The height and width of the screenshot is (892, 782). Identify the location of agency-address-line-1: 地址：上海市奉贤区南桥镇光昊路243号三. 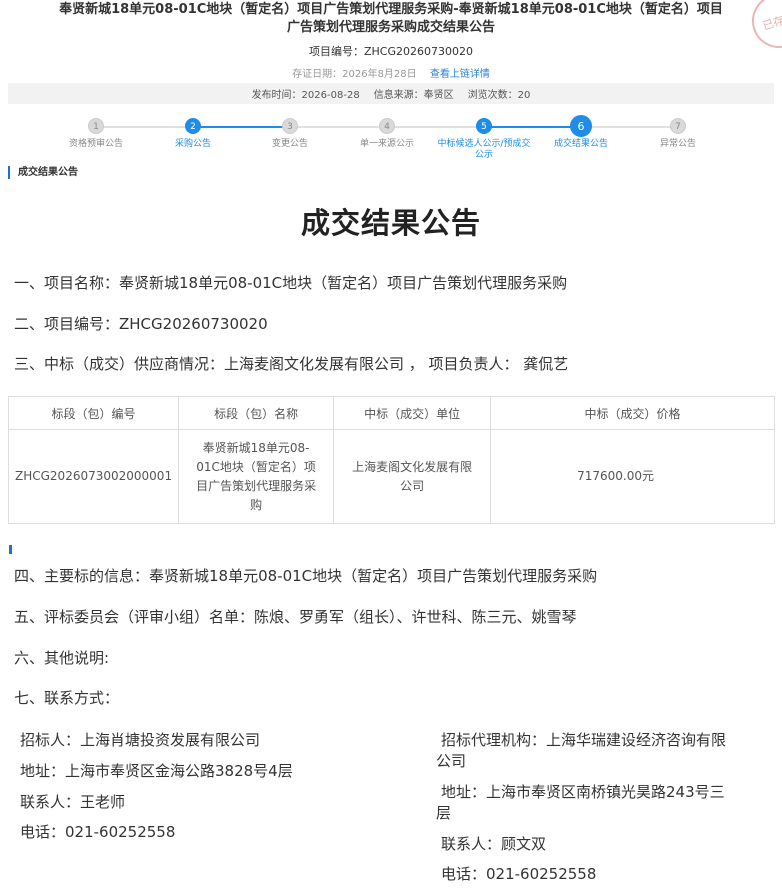
(583, 792).